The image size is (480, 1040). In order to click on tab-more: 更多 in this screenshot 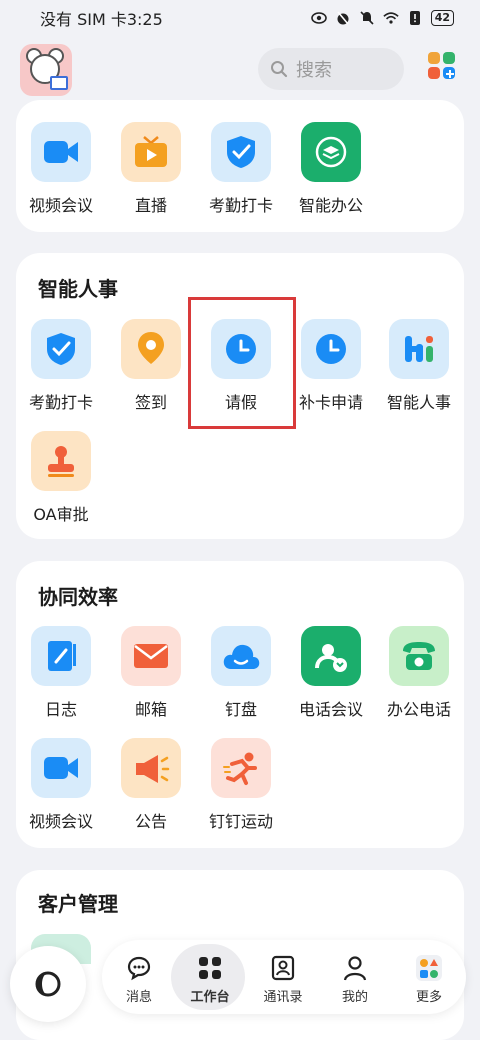, I will do `click(429, 977)`.